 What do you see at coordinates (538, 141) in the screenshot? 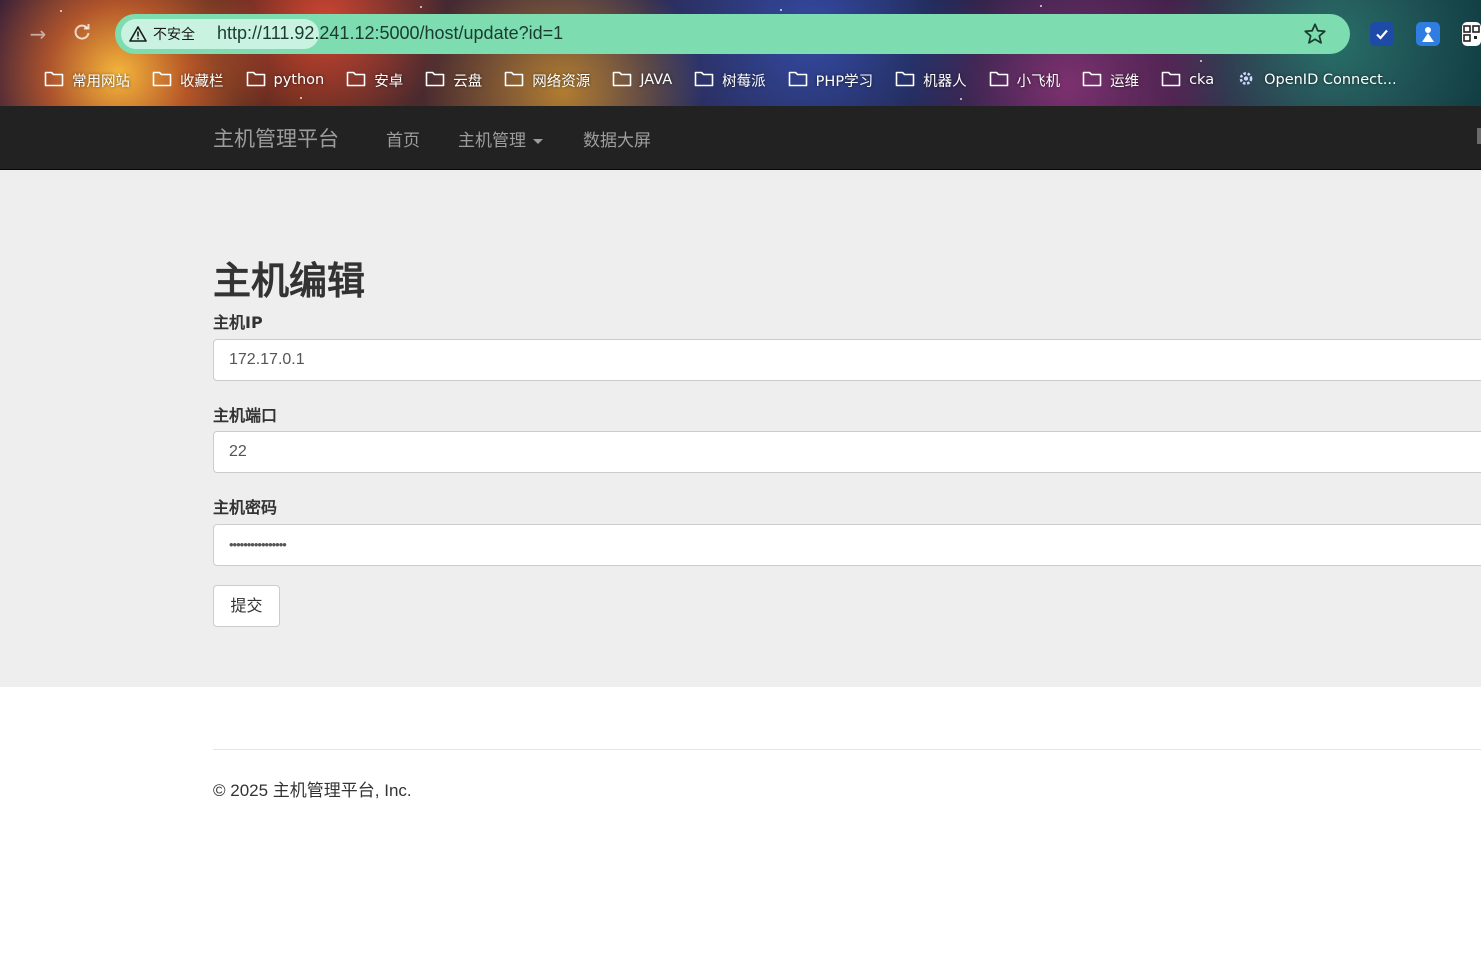
I see `caret-down-icon` at bounding box center [538, 141].